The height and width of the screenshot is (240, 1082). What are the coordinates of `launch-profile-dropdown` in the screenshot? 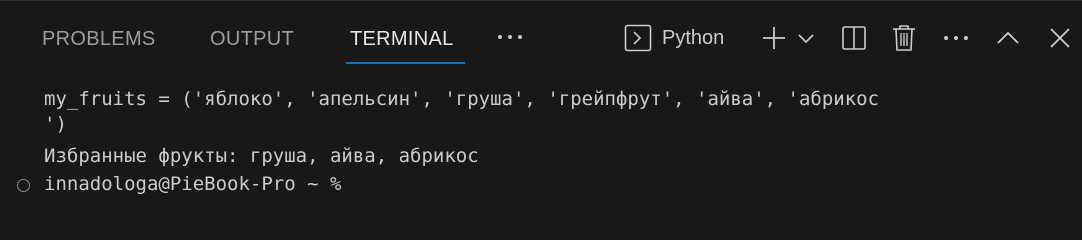 It's located at (806, 38).